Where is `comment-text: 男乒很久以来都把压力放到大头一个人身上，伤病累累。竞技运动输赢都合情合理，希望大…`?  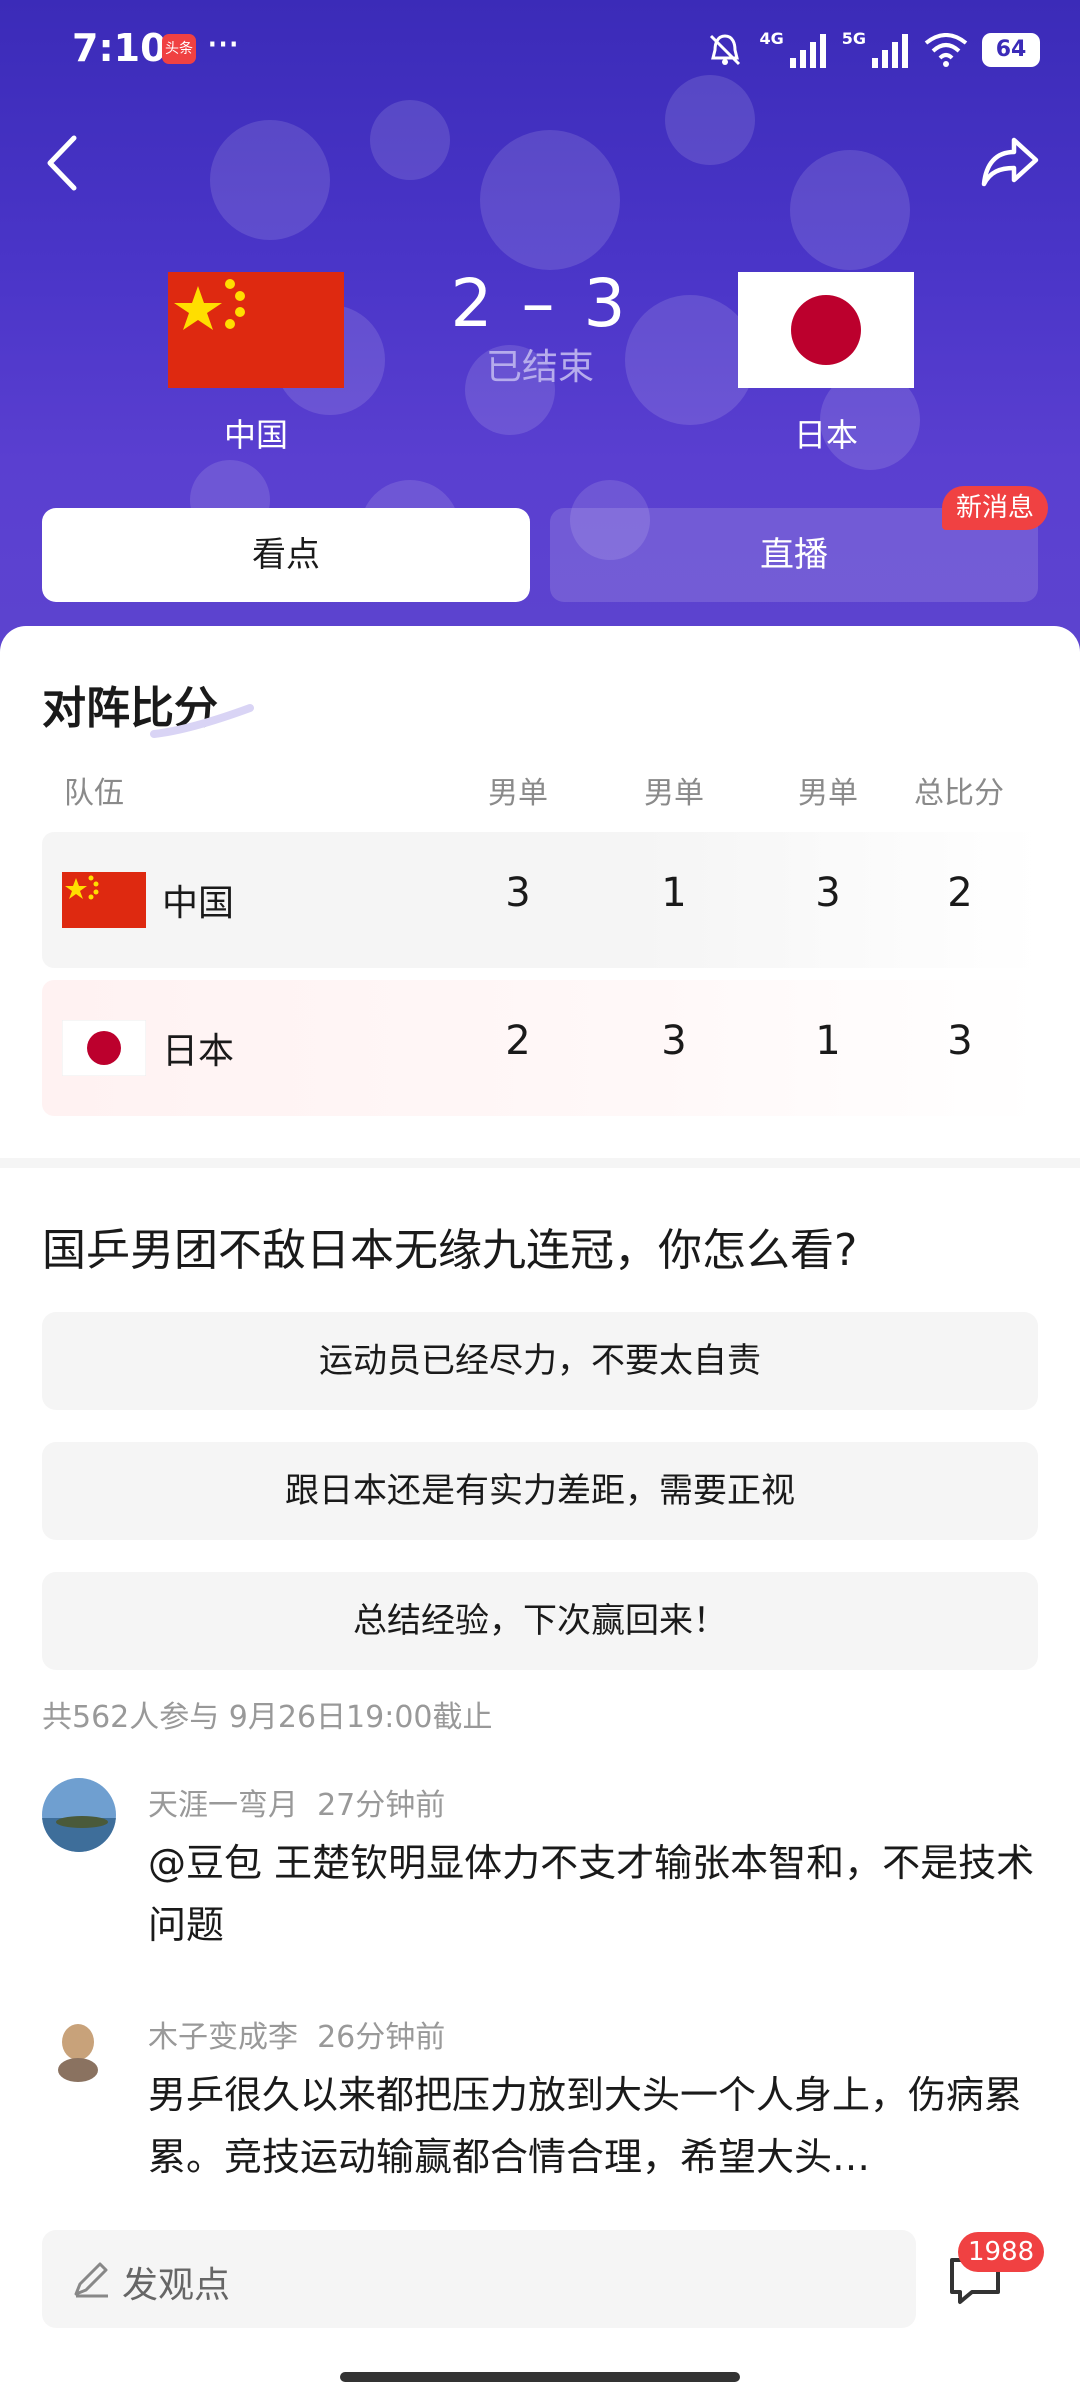
comment-text: 男乒很久以来都把压力放到大头一个人身上，伤病累累。竞技运动输赢都合情合理，希望大… is located at coordinates (593, 2126).